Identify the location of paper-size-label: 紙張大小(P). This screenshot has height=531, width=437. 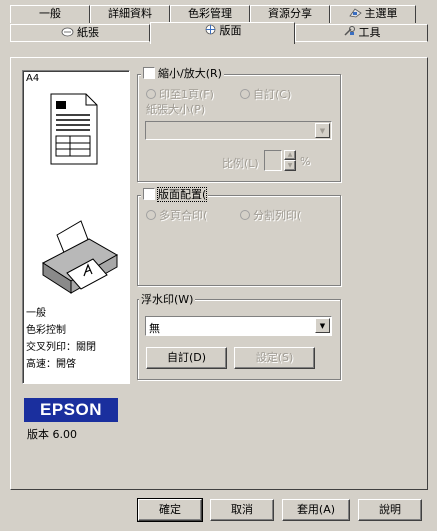
(176, 109).